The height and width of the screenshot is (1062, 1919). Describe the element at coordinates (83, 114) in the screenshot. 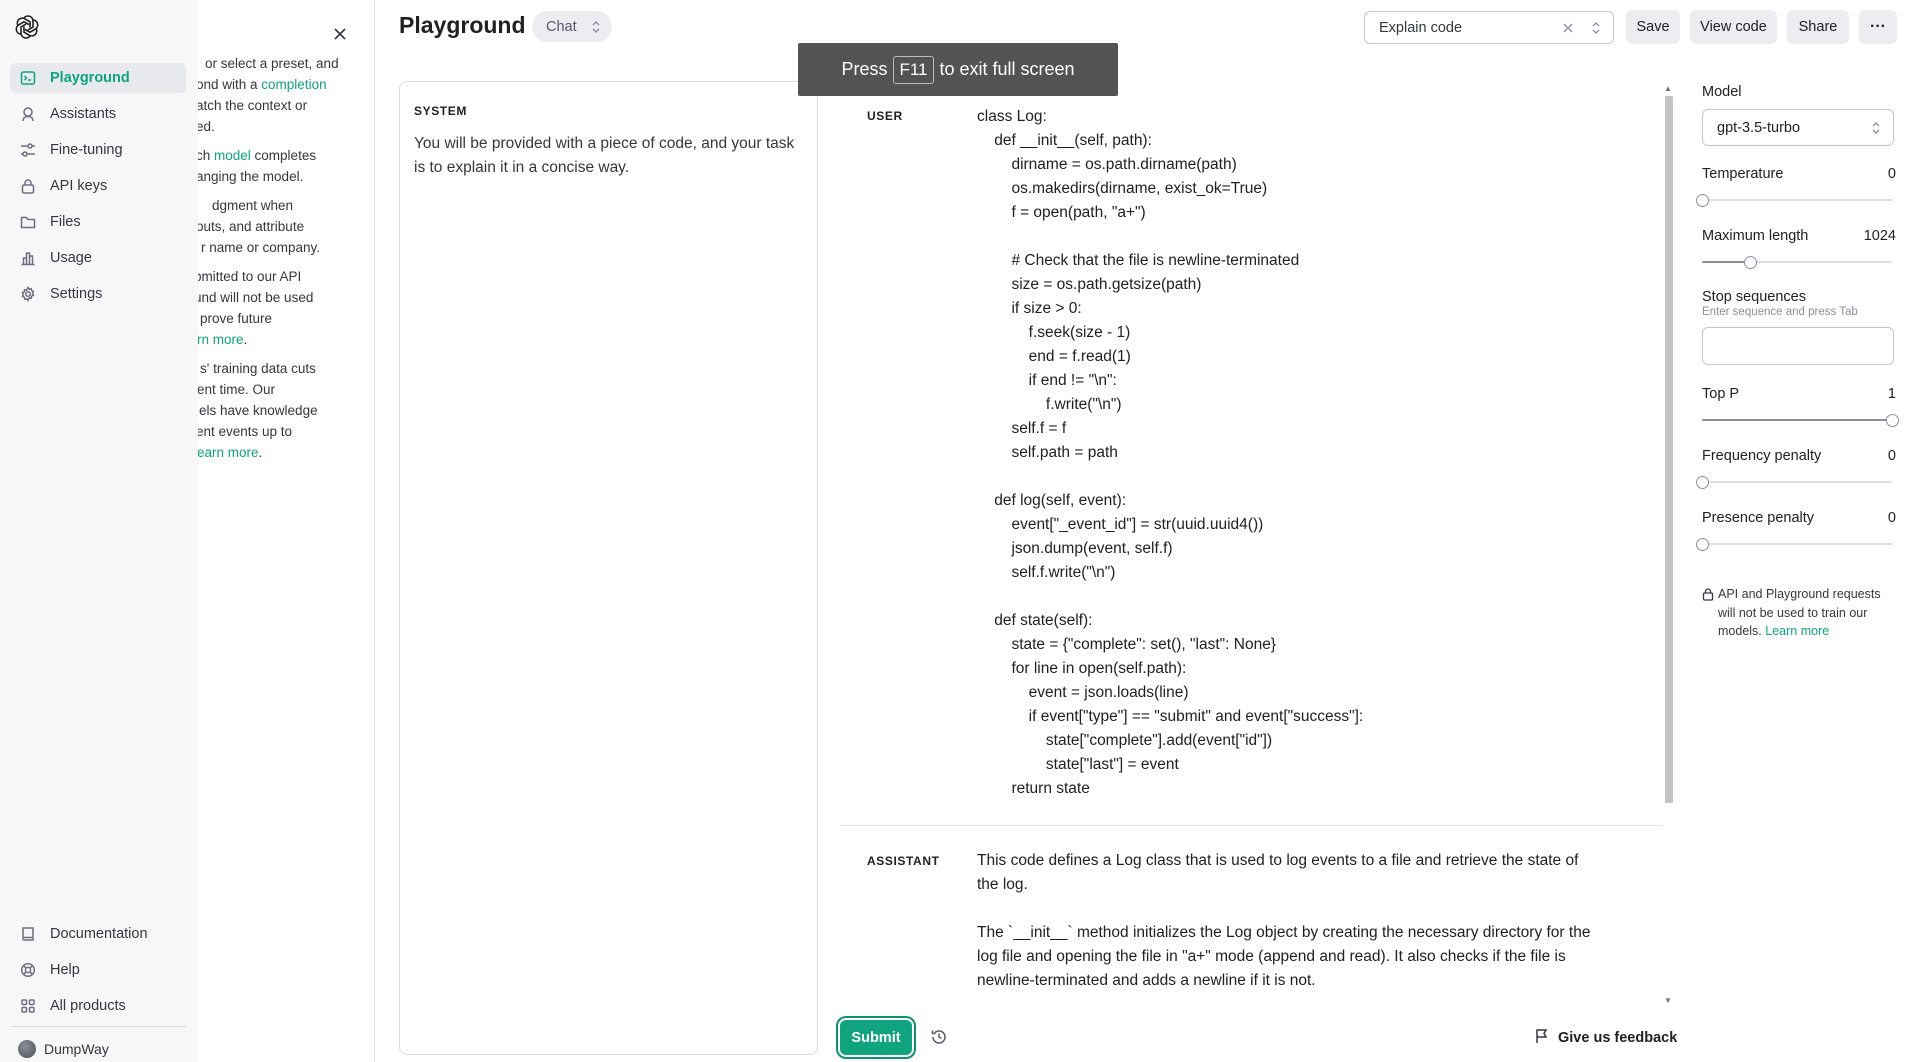

I see `sidebar-item-label: Assistants` at that location.